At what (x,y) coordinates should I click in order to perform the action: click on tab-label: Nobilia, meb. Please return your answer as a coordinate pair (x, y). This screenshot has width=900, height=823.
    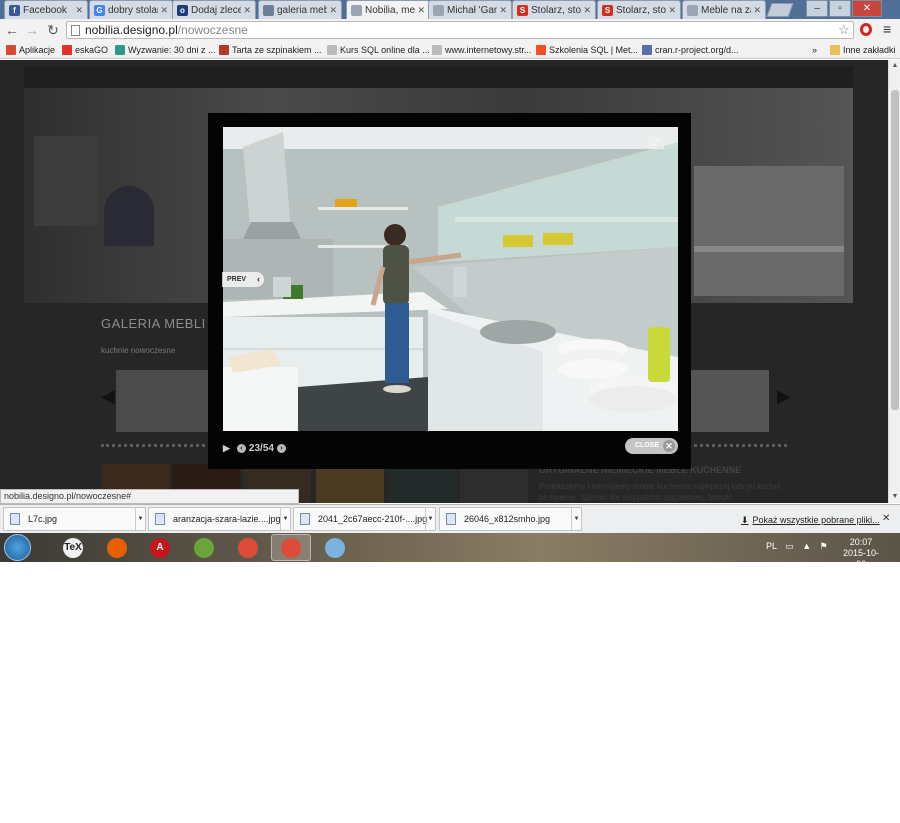
    Looking at the image, I should click on (390, 10).